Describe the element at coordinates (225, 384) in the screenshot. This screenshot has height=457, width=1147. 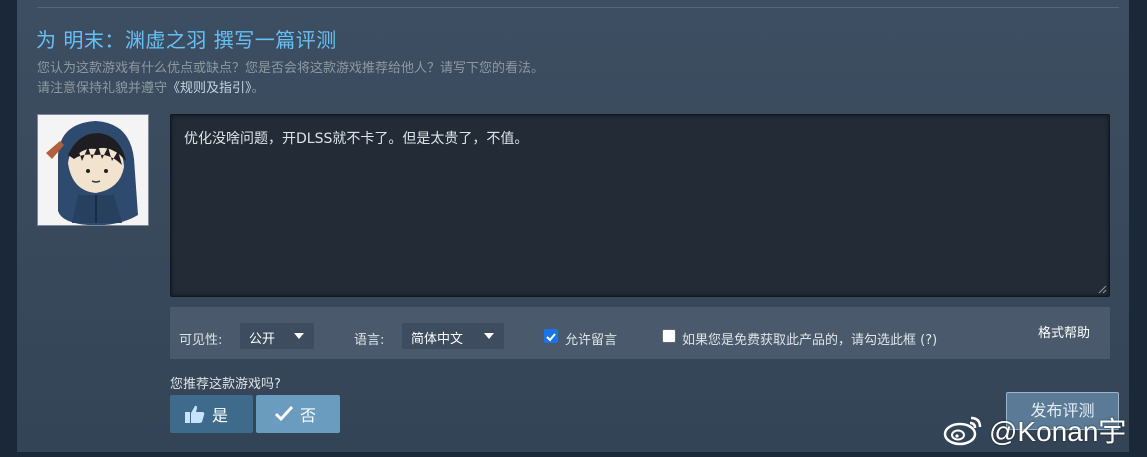
I see `recommend-question: 您推荐这款游戏吗?` at that location.